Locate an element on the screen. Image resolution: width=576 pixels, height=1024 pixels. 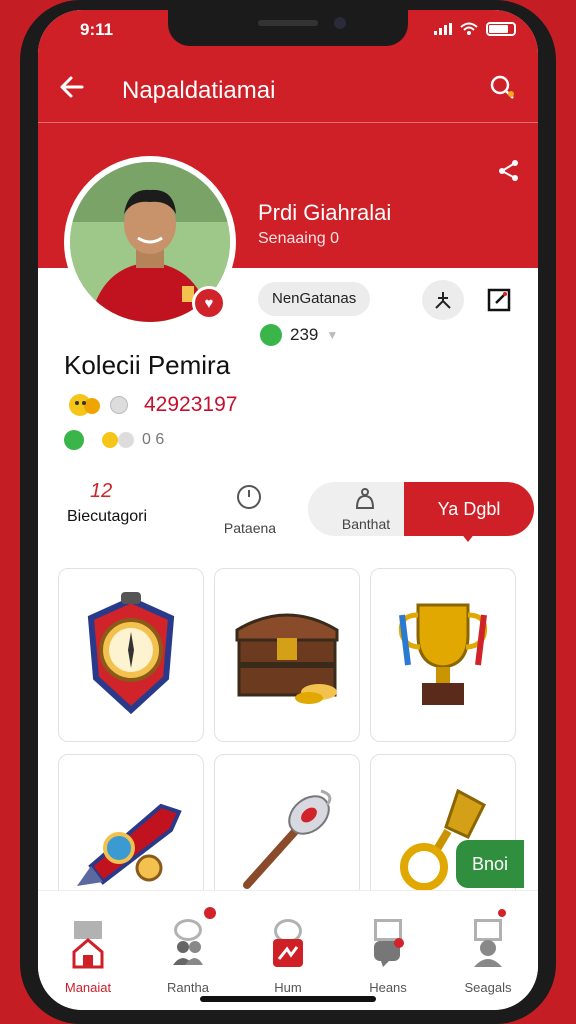
smile-icon is located at coordinates (271, 335).